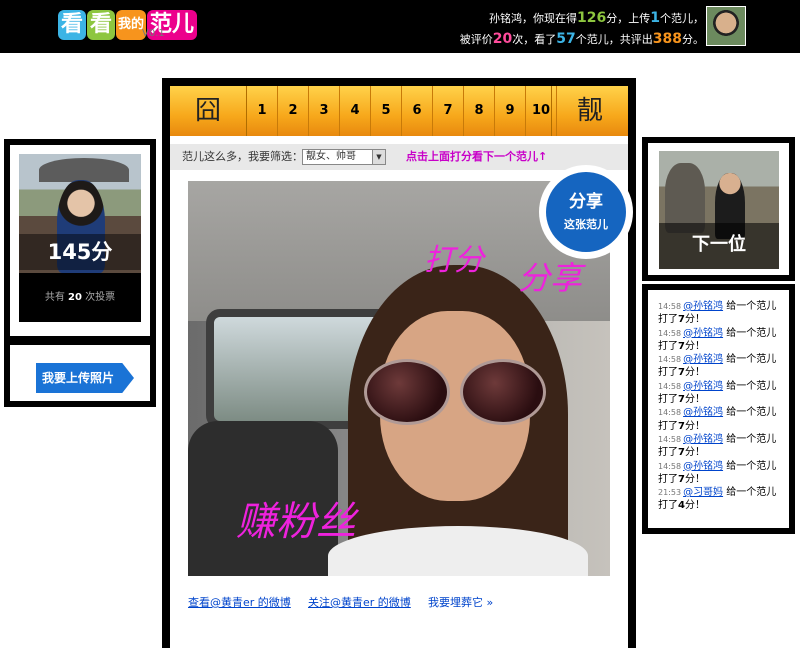 The width and height of the screenshot is (800, 648). Describe the element at coordinates (693, 39) in the screenshot. I see `stats-text: 分。` at that location.